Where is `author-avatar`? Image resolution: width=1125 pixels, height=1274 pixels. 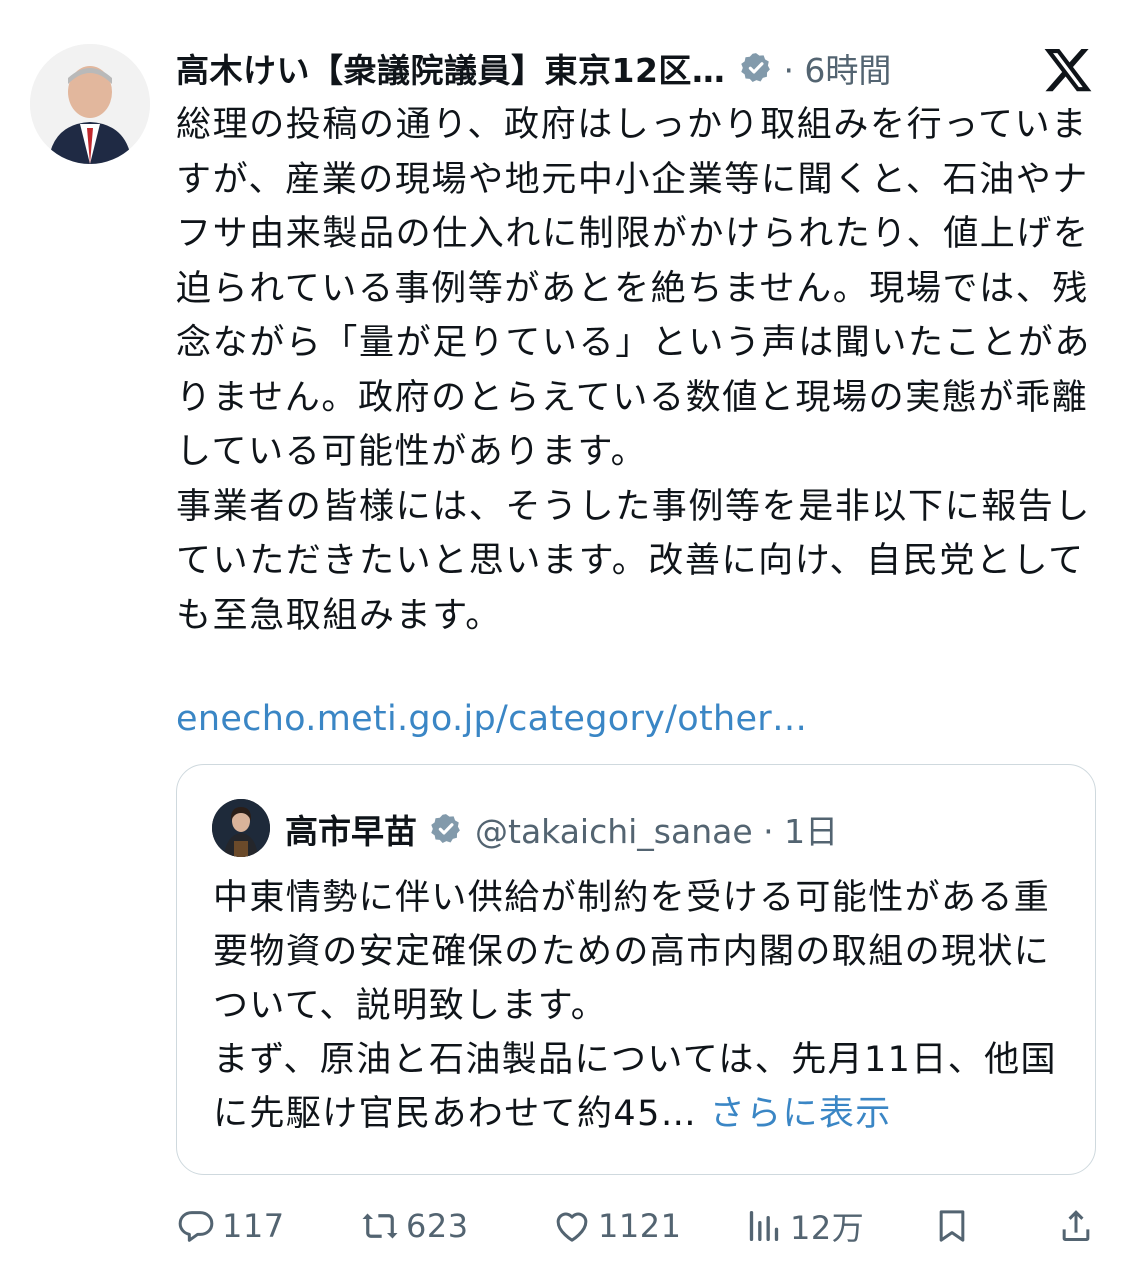 author-avatar is located at coordinates (90, 104).